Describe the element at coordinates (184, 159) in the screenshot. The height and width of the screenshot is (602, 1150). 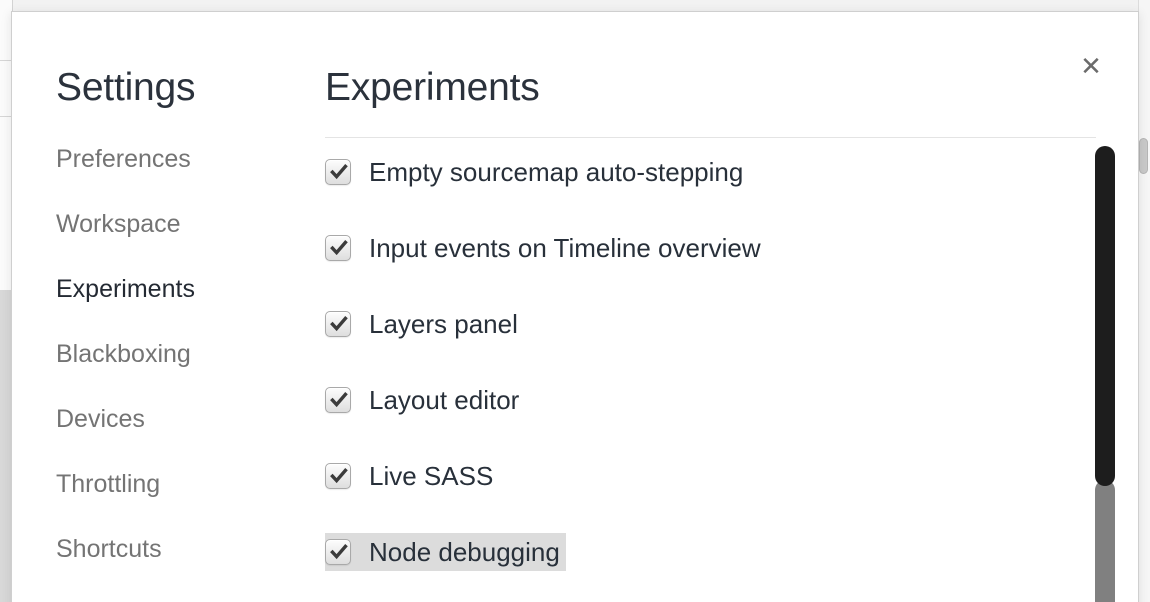
I see `sidebar-item-preferences: Preferences` at that location.